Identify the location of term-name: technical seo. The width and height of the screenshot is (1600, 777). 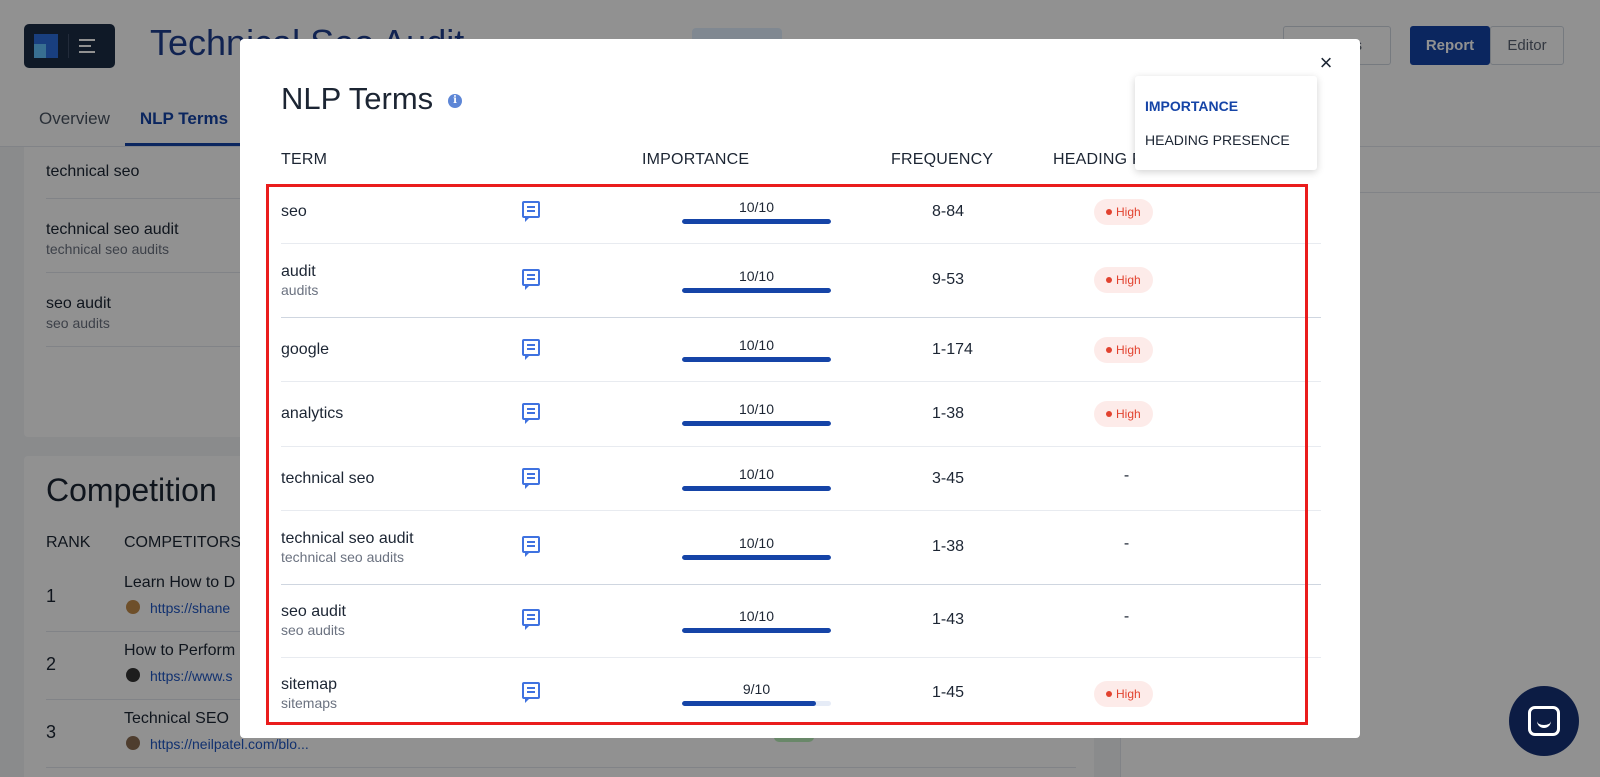
(328, 478).